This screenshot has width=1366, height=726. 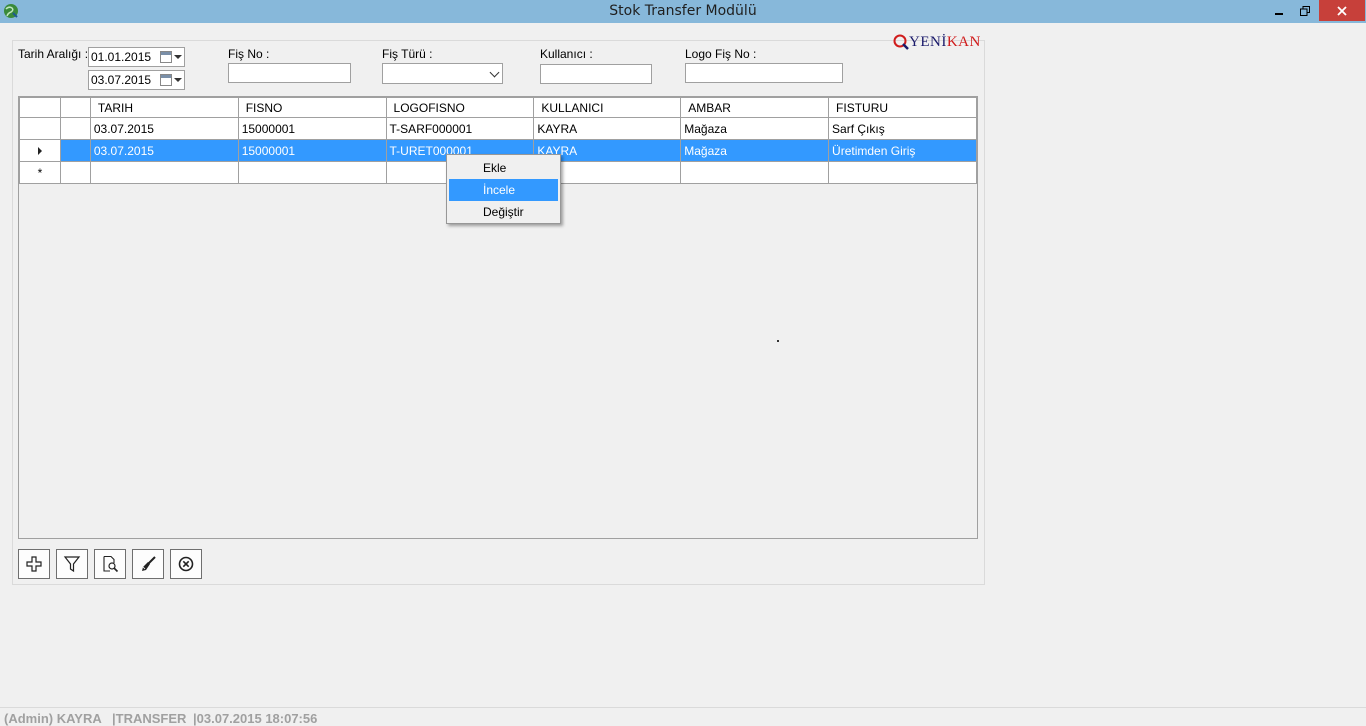 What do you see at coordinates (149, 718) in the screenshot?
I see `status-module: |TRANSFER` at bounding box center [149, 718].